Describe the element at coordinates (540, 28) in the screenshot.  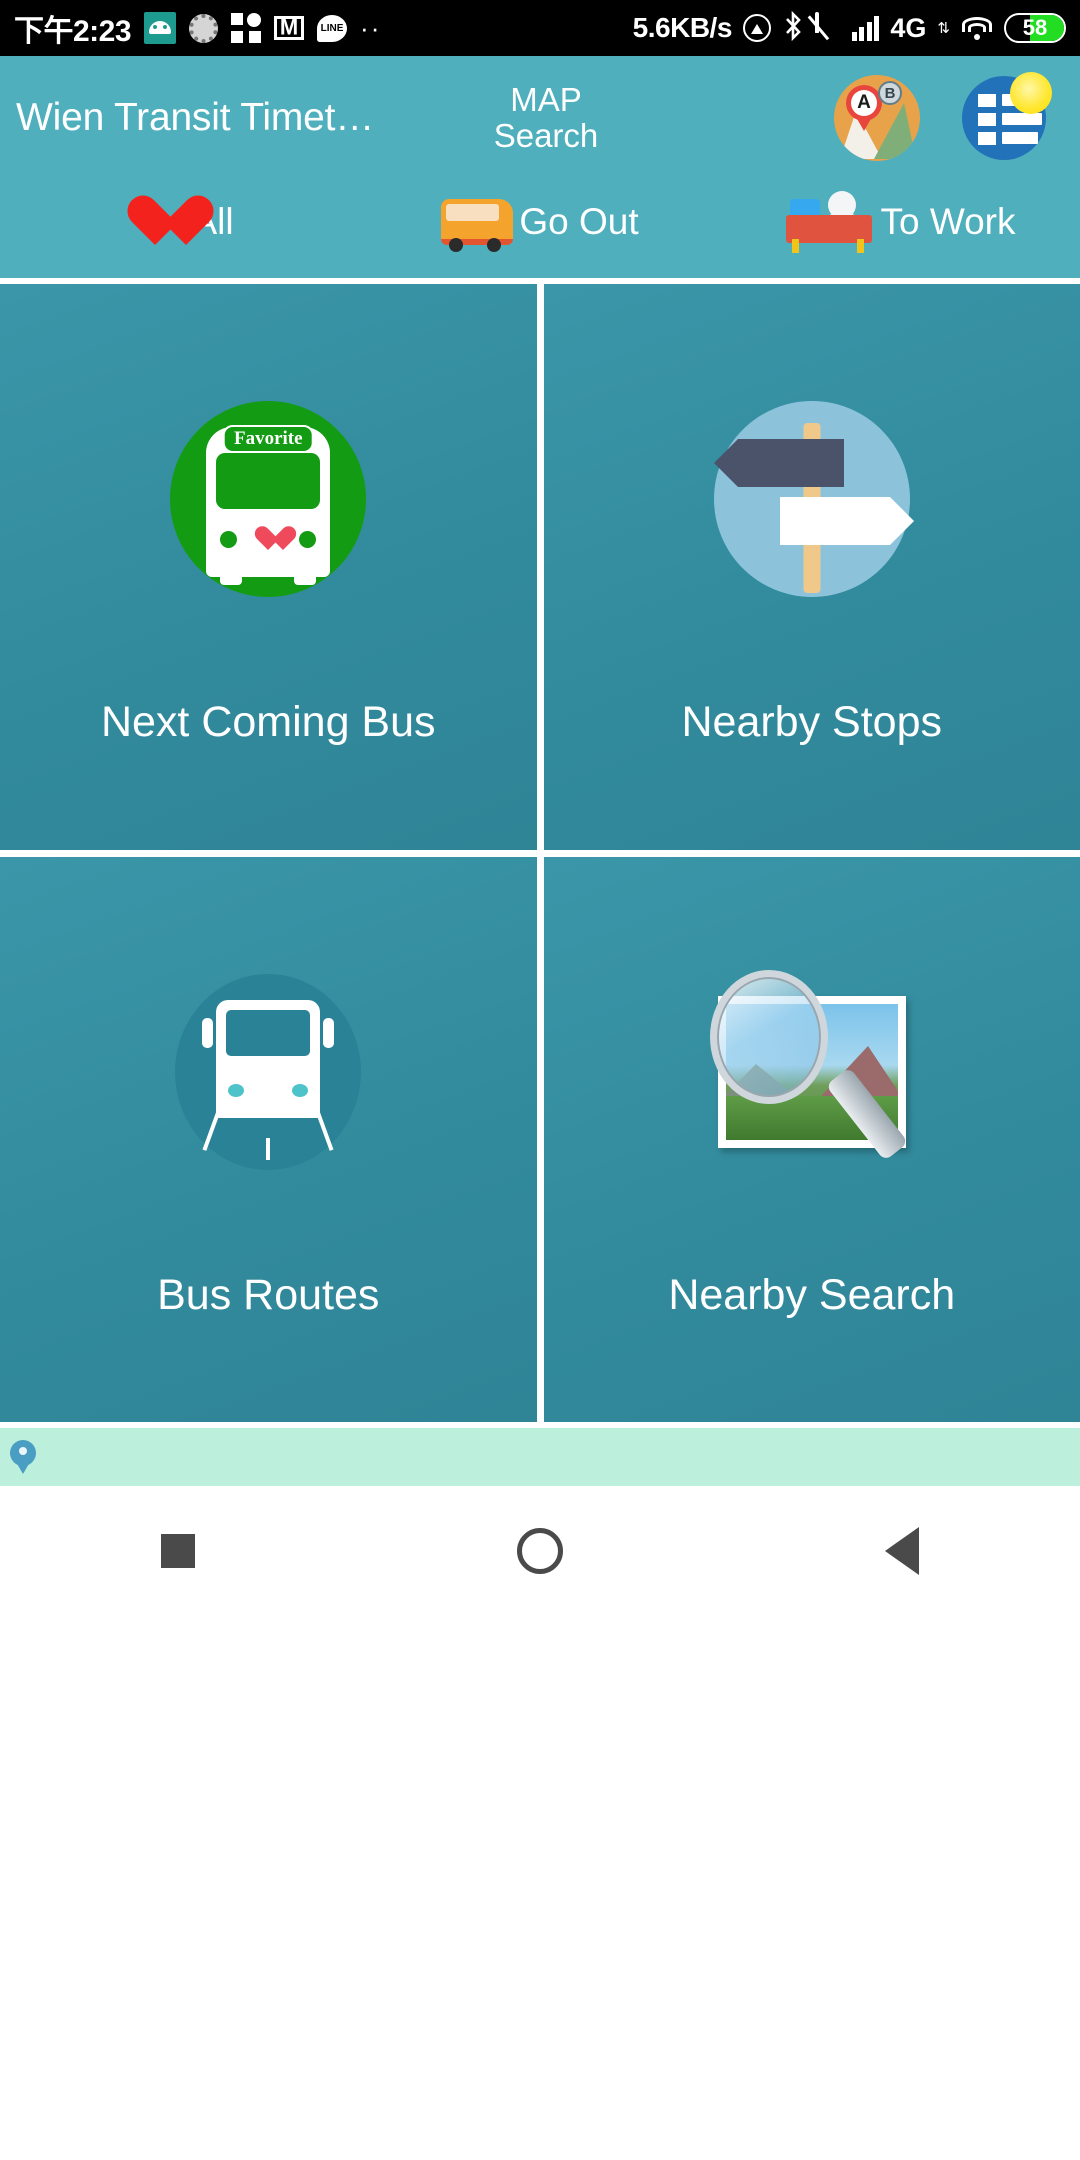
I see `status-bar: 下午2:23 LINE ·· 5.6KB/s 4G ⇅` at that location.